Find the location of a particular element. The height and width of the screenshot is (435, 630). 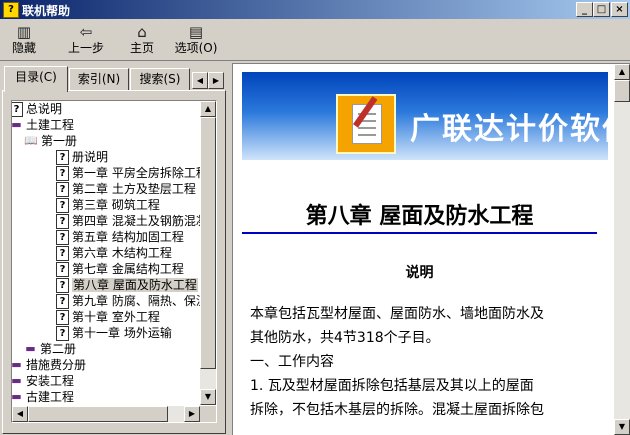

tree-item-label: 第六章 木结构工程 is located at coordinates (122, 253).